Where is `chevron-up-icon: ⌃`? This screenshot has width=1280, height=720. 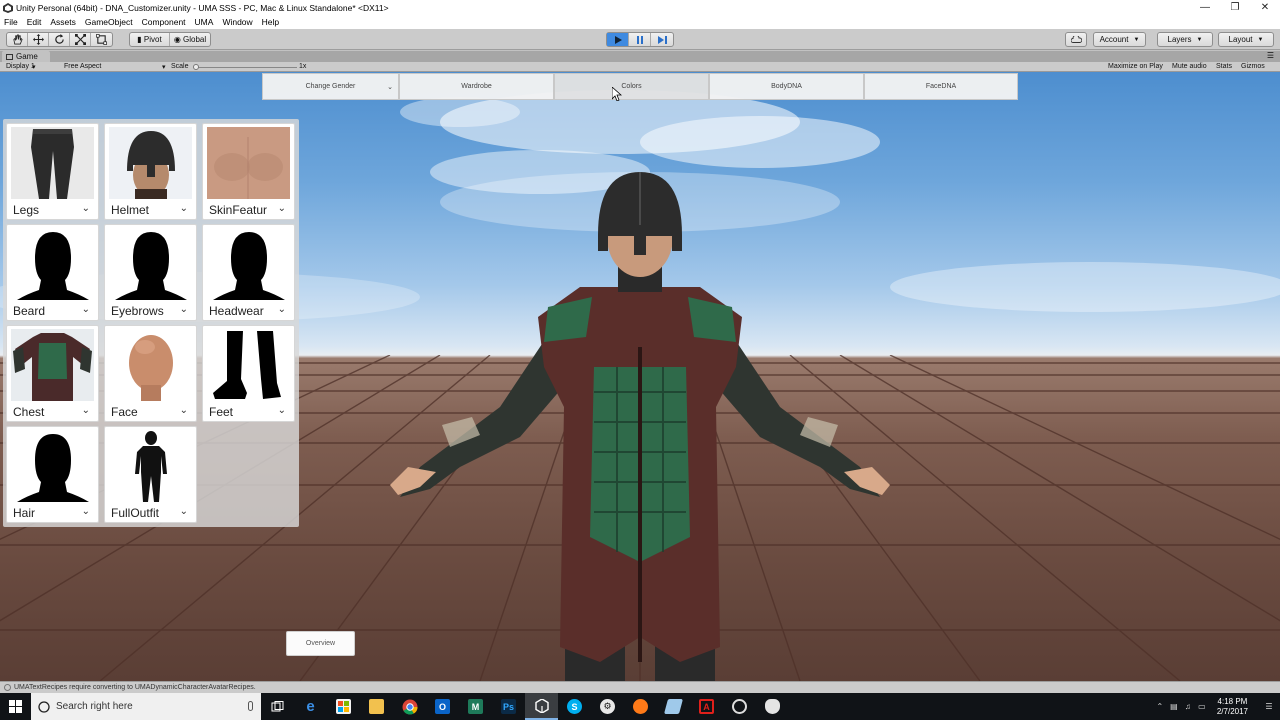
chevron-up-icon: ⌃ is located at coordinates (1160, 706).